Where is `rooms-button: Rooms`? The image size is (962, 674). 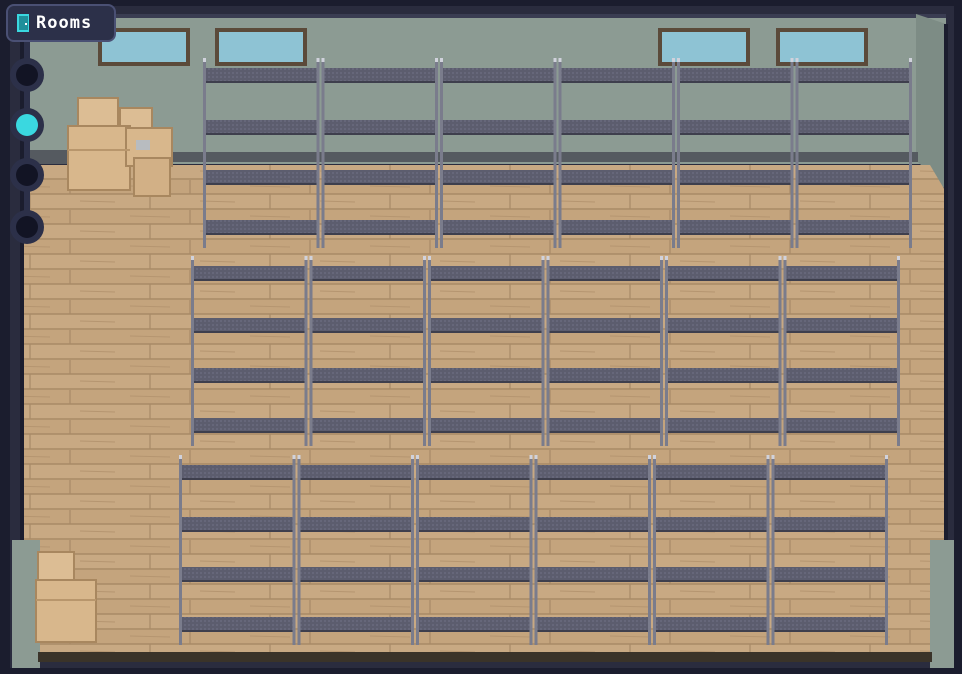 rooms-button: Rooms is located at coordinates (61, 23).